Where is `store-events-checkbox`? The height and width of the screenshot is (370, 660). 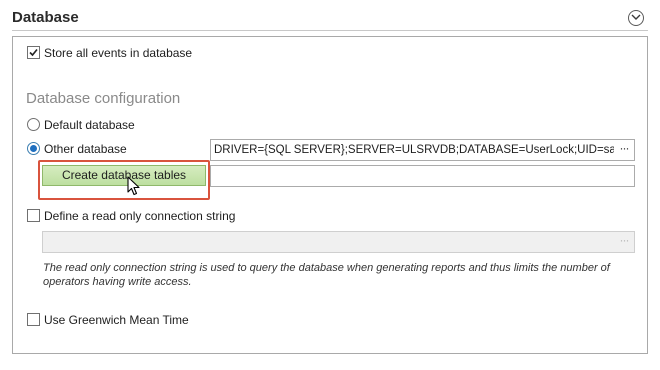 store-events-checkbox is located at coordinates (33, 52).